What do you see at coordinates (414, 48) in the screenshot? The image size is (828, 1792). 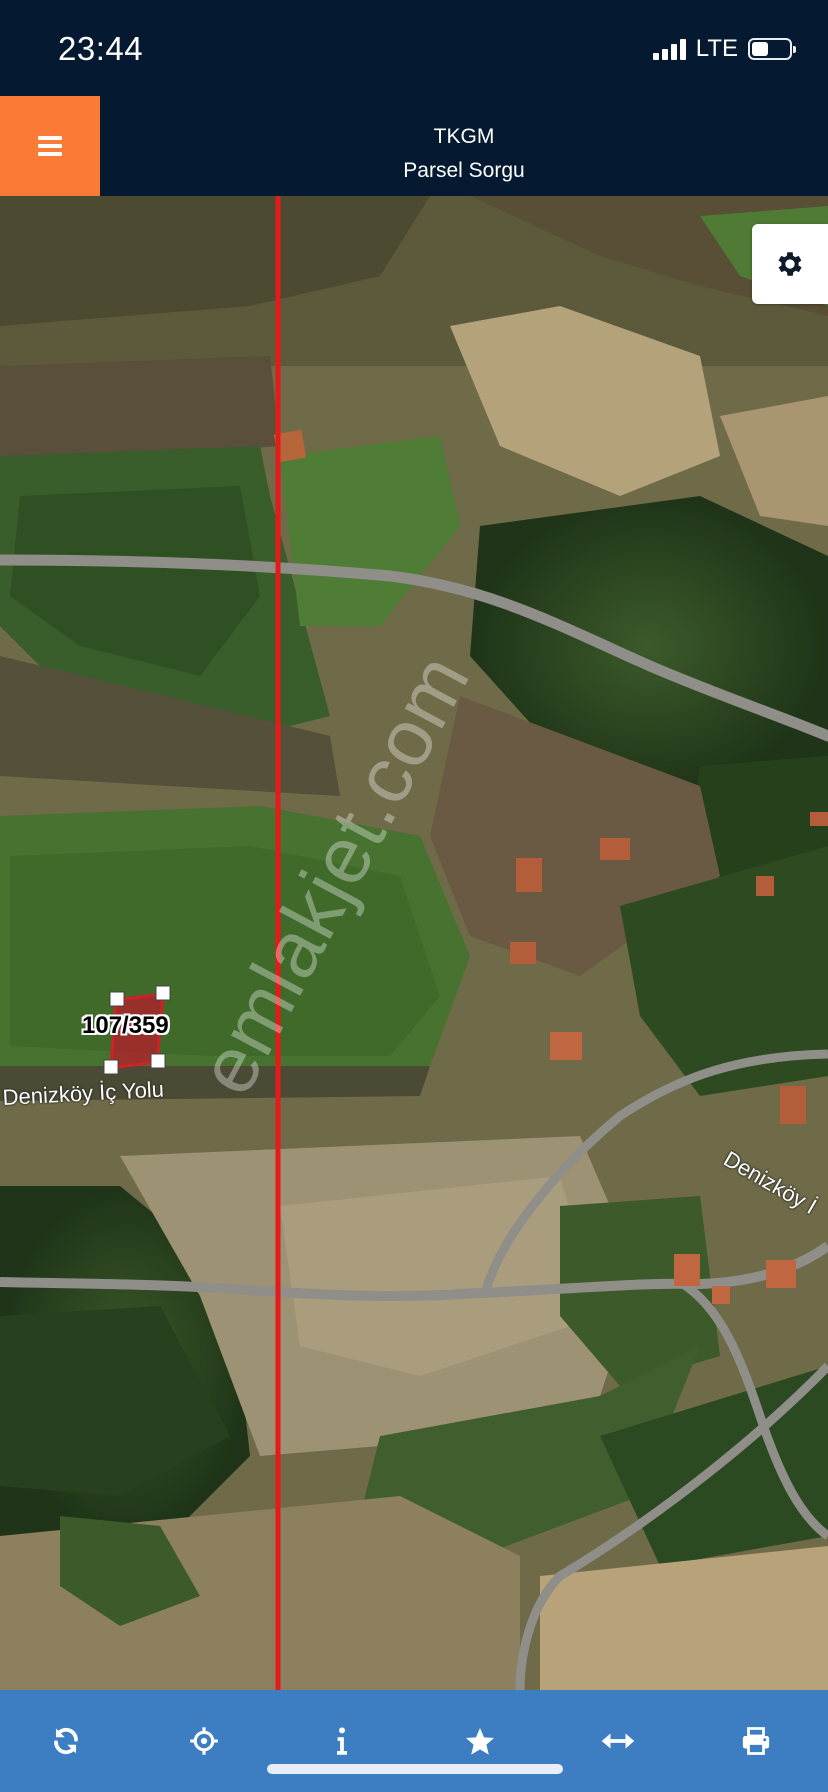 I see `status-bar: 23:44 LTE` at bounding box center [414, 48].